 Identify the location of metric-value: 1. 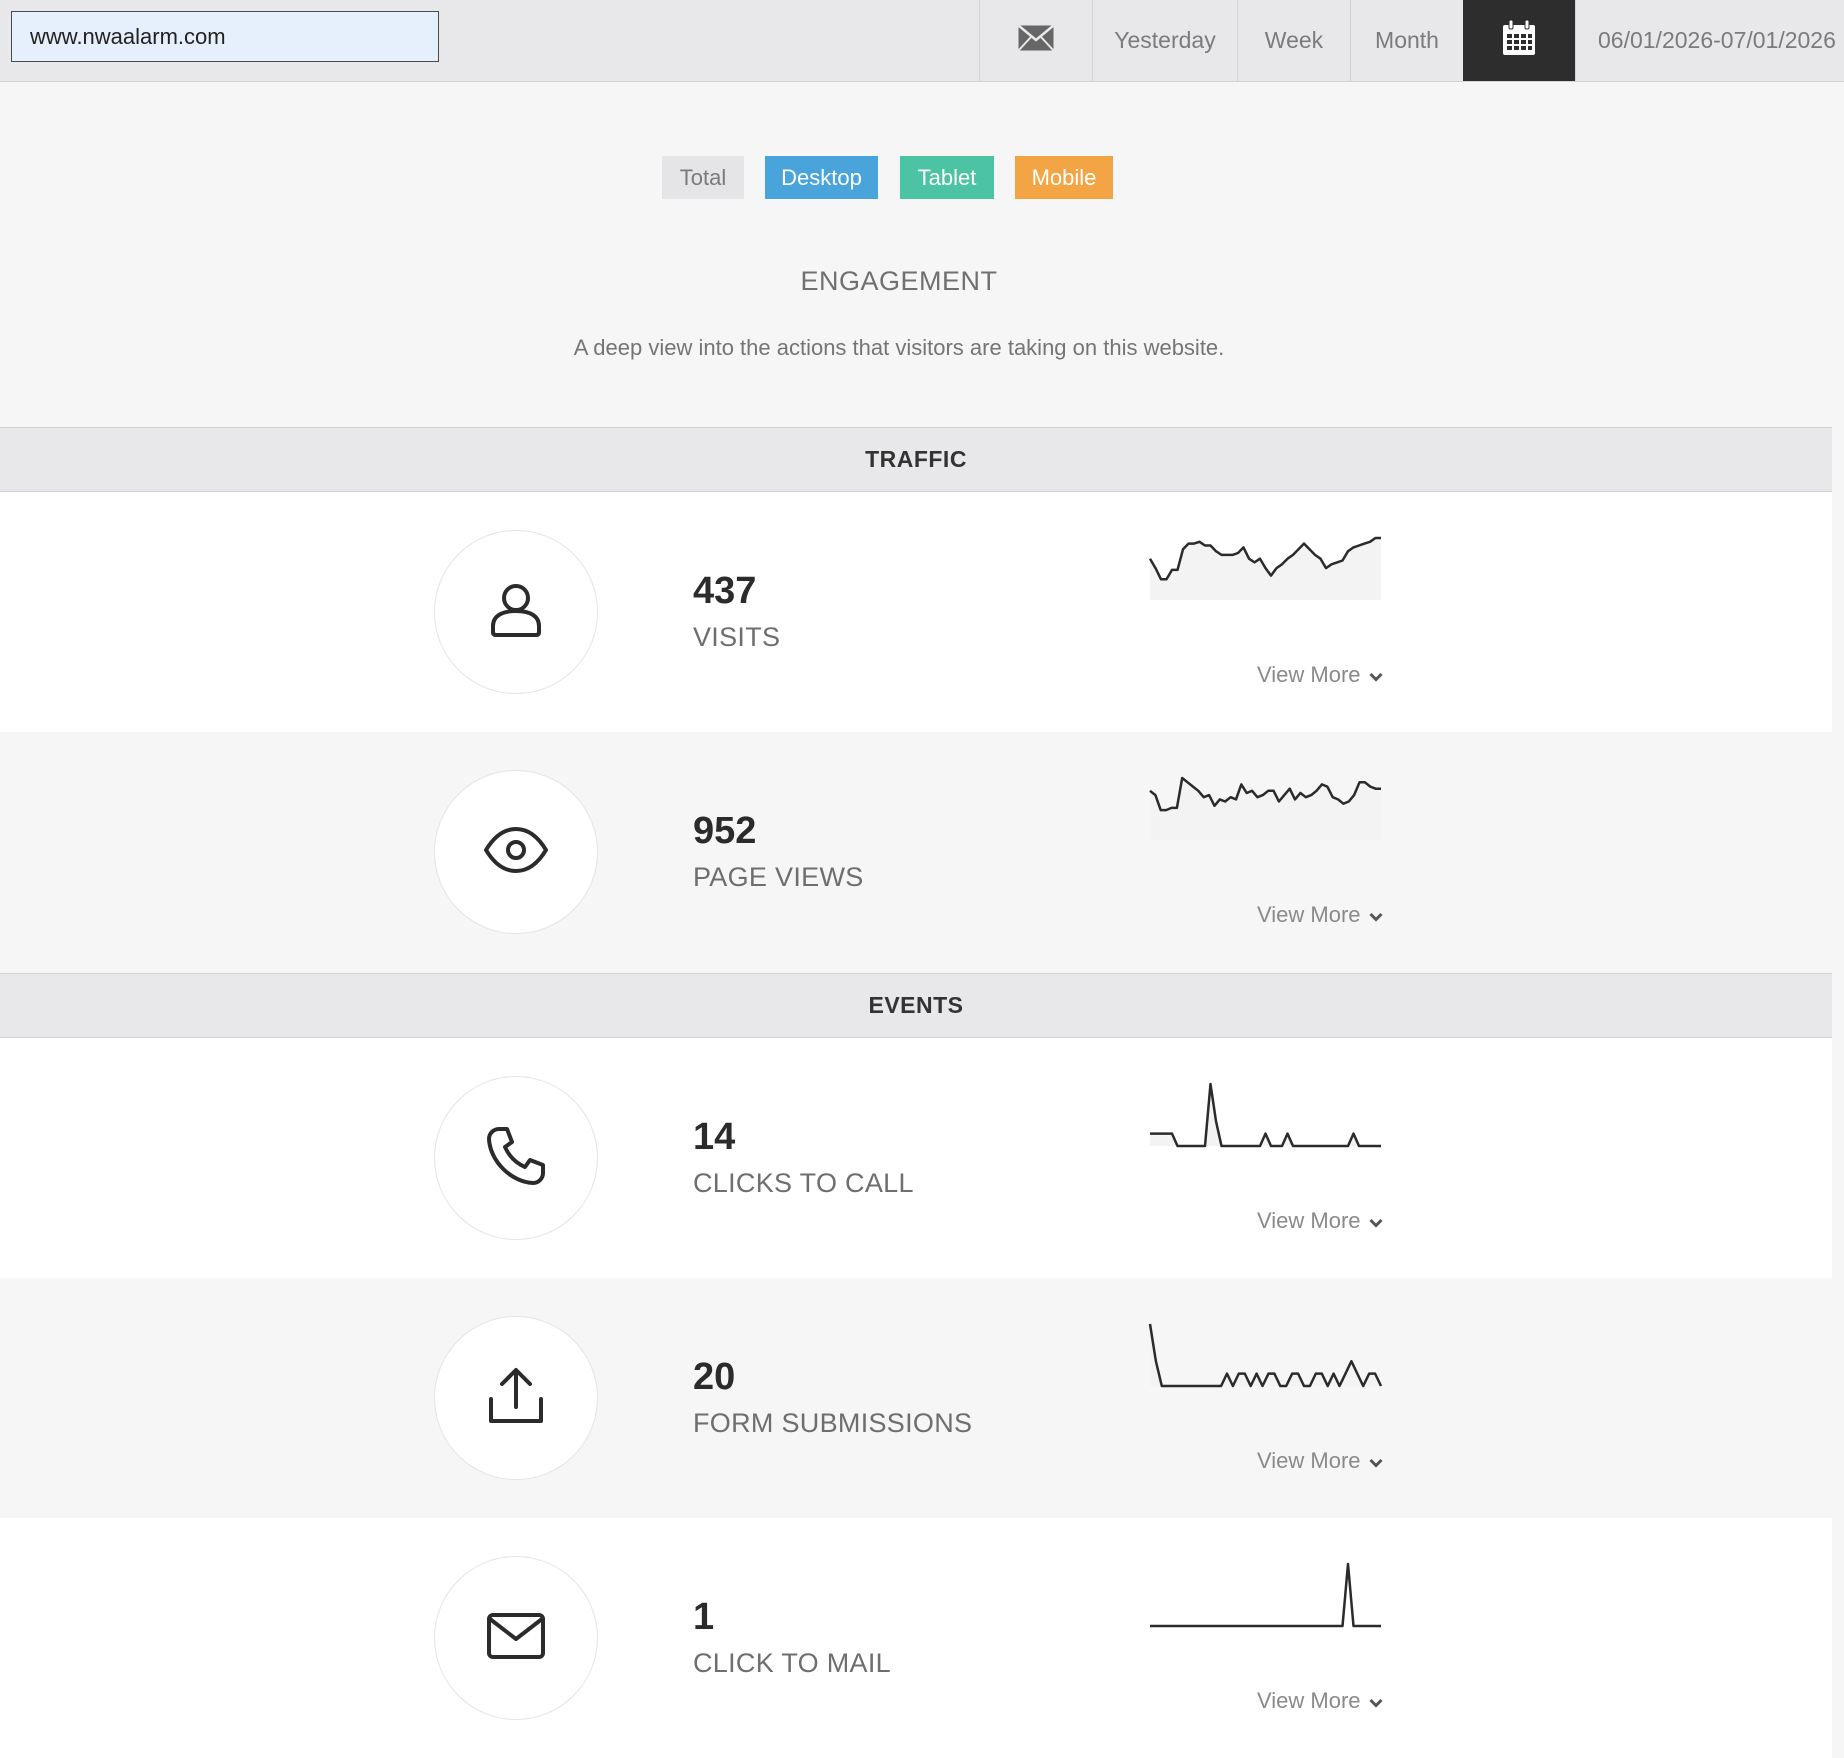
(704, 1617).